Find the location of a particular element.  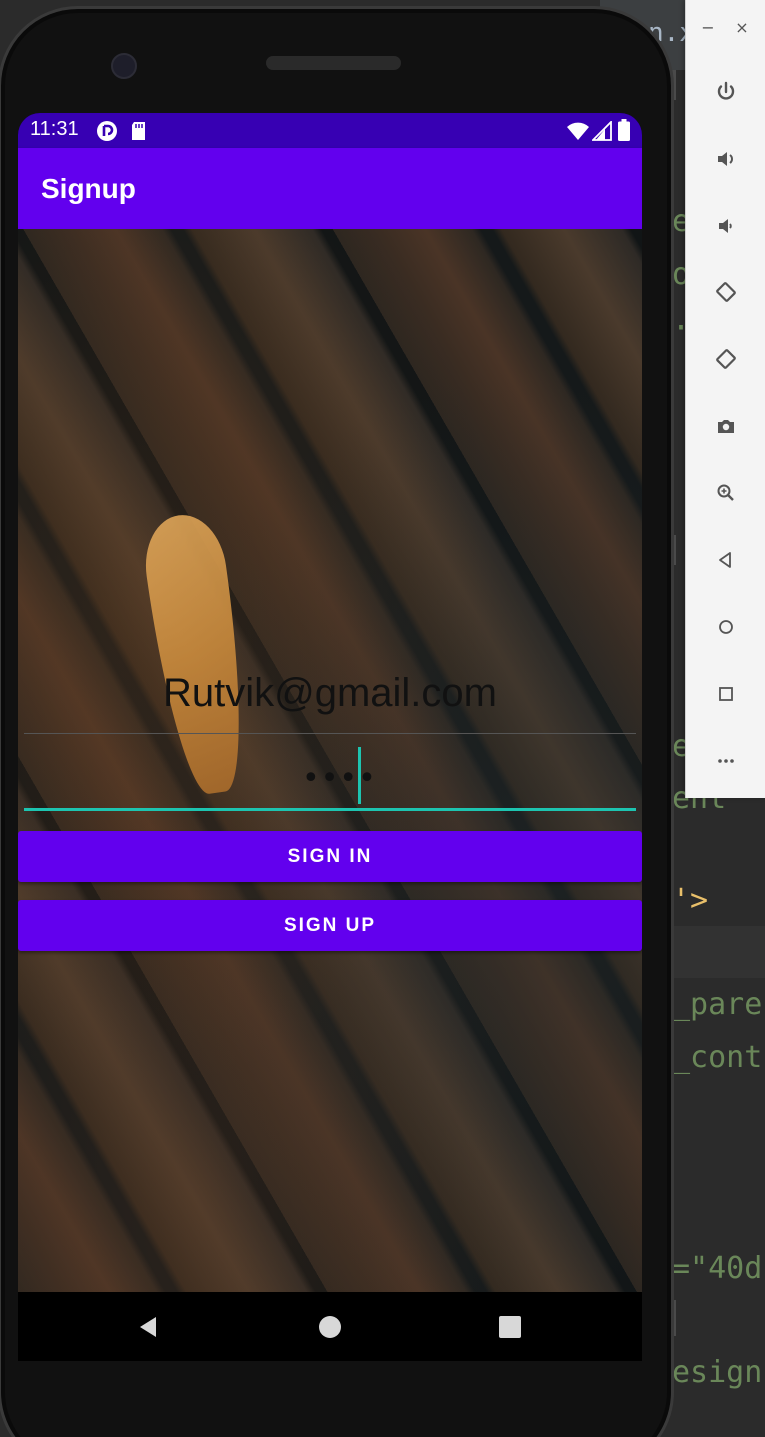

minimize-button: − is located at coordinates (708, 28).